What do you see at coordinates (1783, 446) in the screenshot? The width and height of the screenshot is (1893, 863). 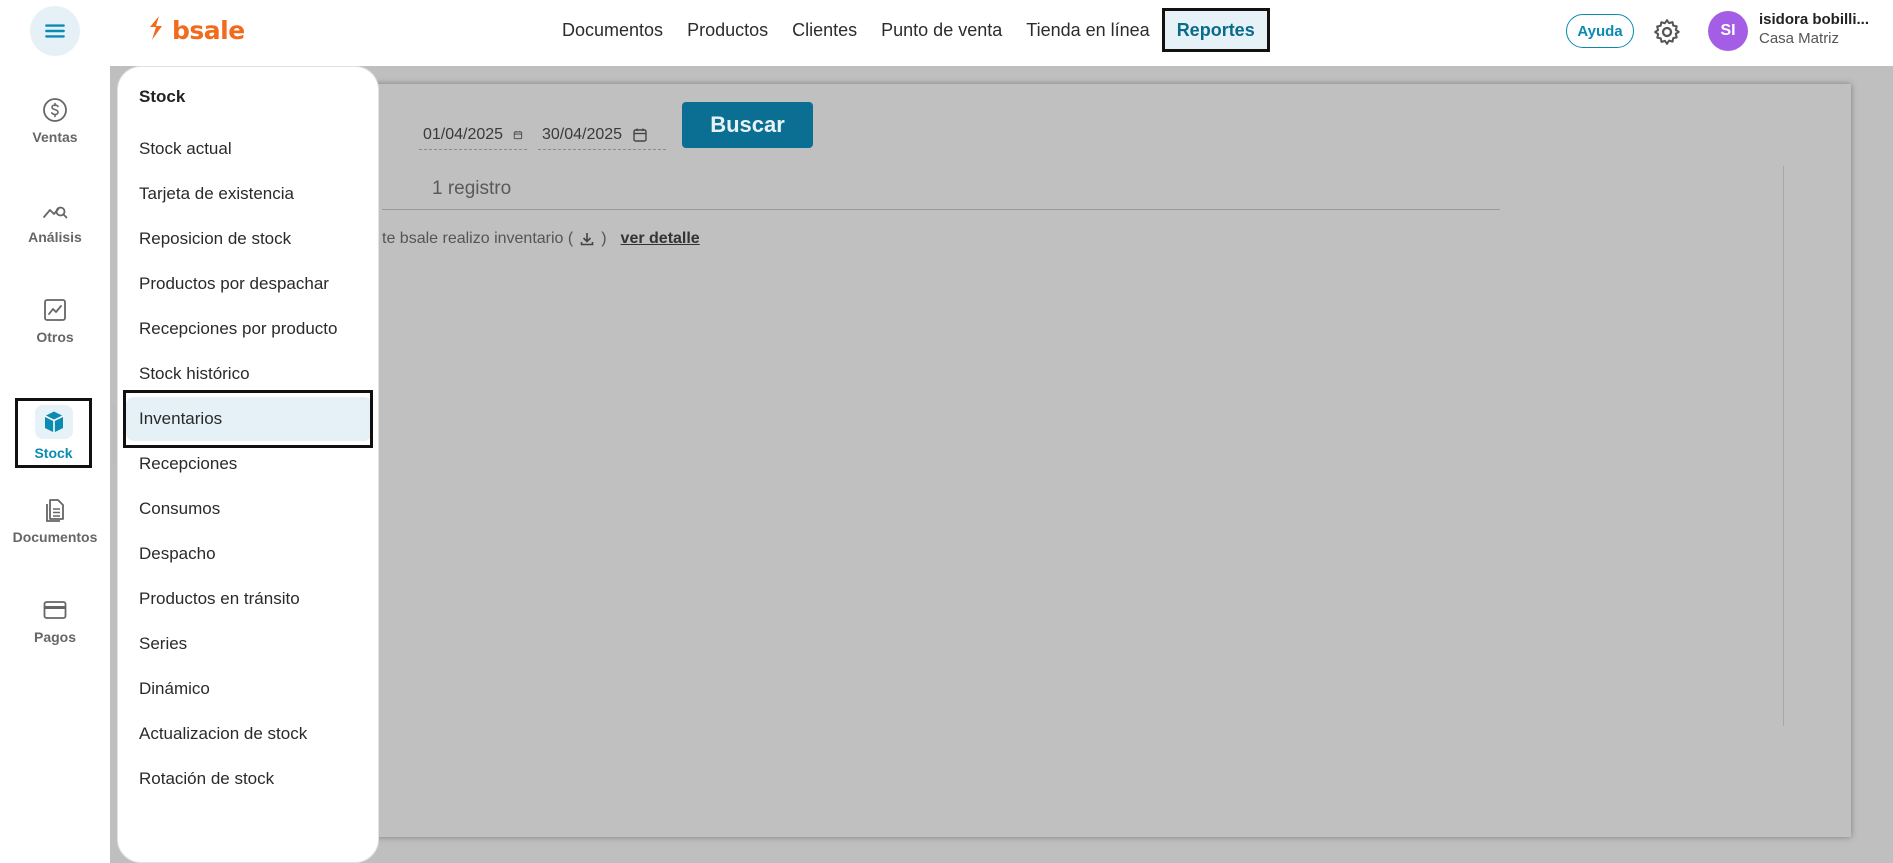 I see `divider` at bounding box center [1783, 446].